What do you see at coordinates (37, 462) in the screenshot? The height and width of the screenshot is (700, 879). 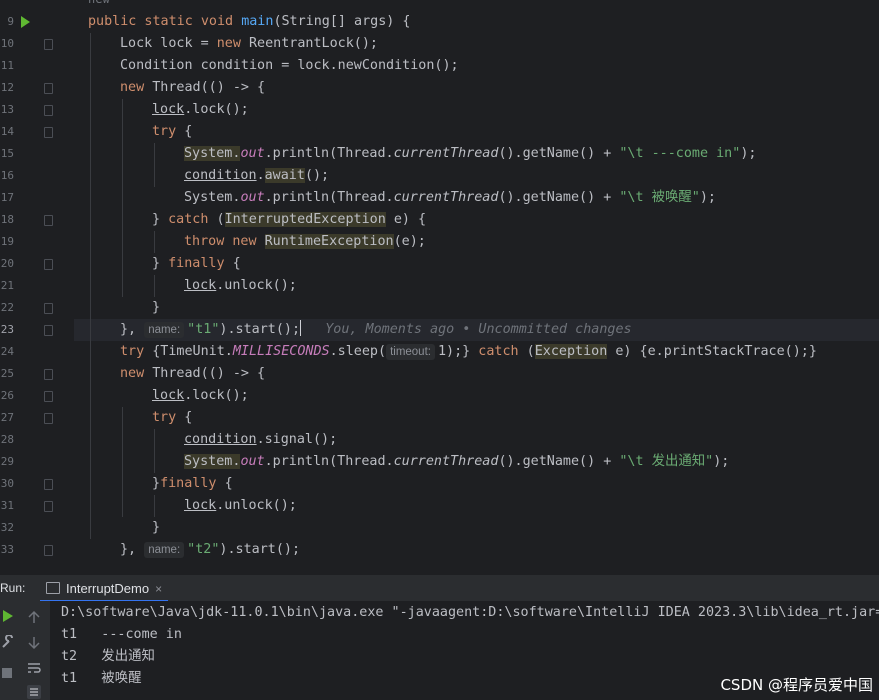 I see `gutter-row: 29` at bounding box center [37, 462].